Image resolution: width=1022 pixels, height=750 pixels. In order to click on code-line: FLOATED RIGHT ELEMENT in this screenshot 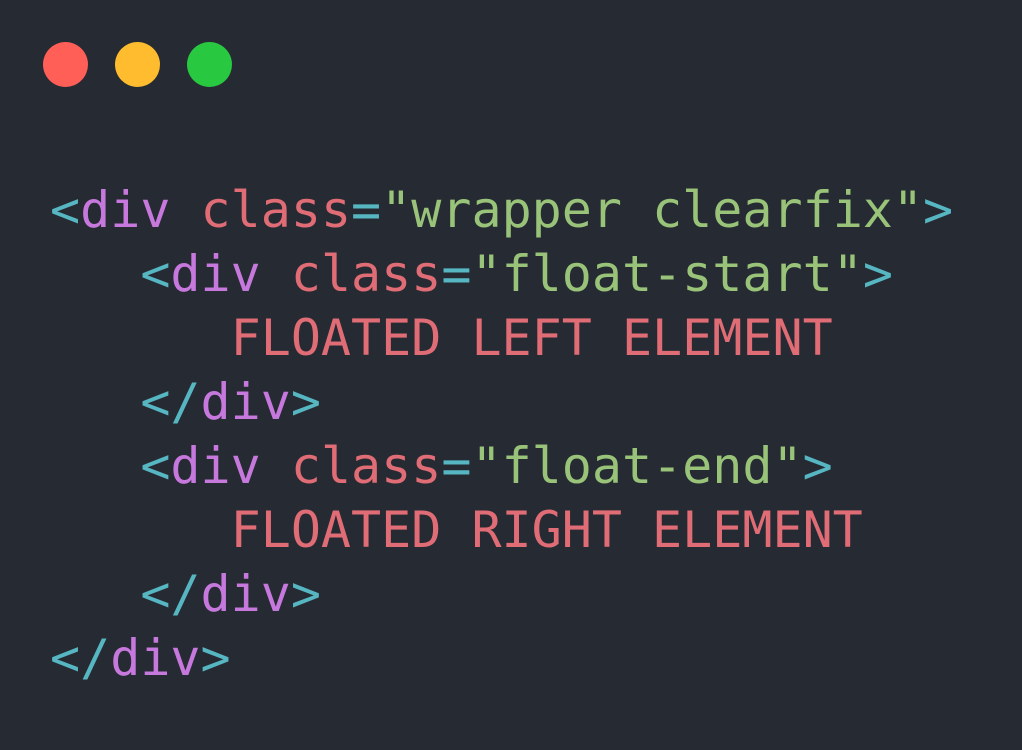, I will do `click(501, 530)`.